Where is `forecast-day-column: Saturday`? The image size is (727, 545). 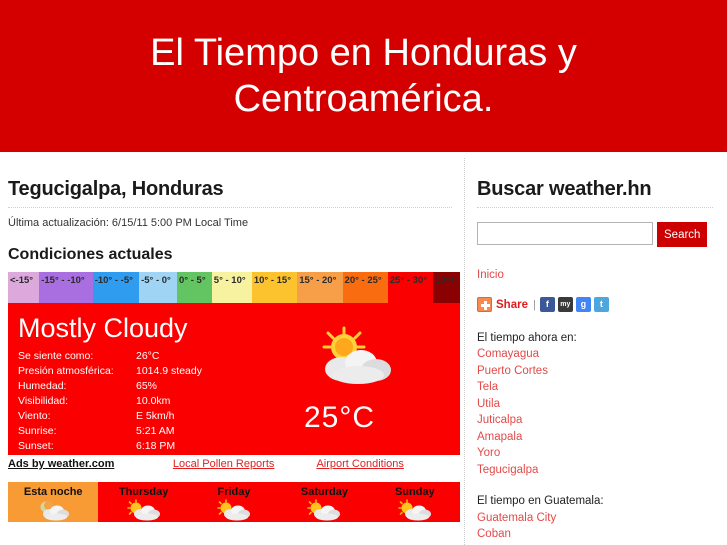
forecast-day-column: Saturday is located at coordinates (324, 502).